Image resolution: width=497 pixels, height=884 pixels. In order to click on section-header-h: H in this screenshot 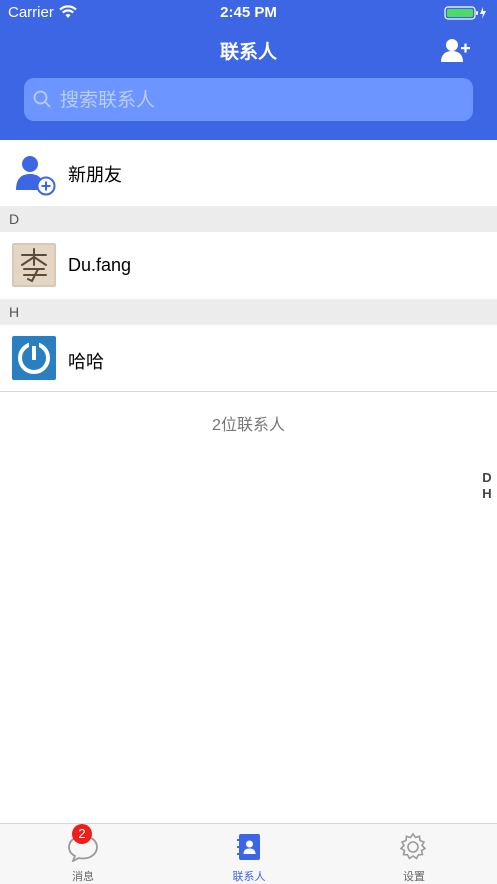, I will do `click(248, 312)`.